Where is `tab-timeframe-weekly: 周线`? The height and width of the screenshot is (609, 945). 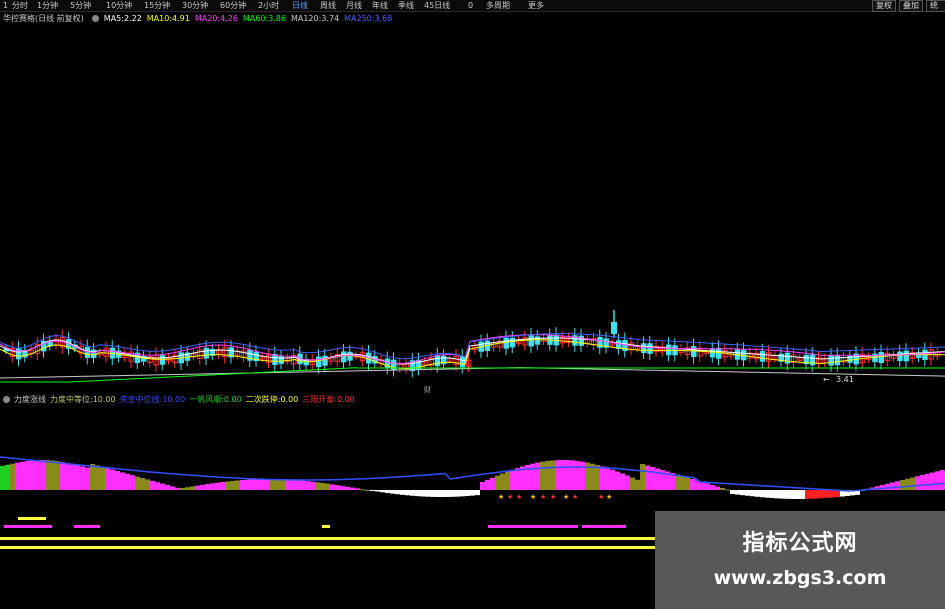
tab-timeframe-weekly: 周线 is located at coordinates (328, 5).